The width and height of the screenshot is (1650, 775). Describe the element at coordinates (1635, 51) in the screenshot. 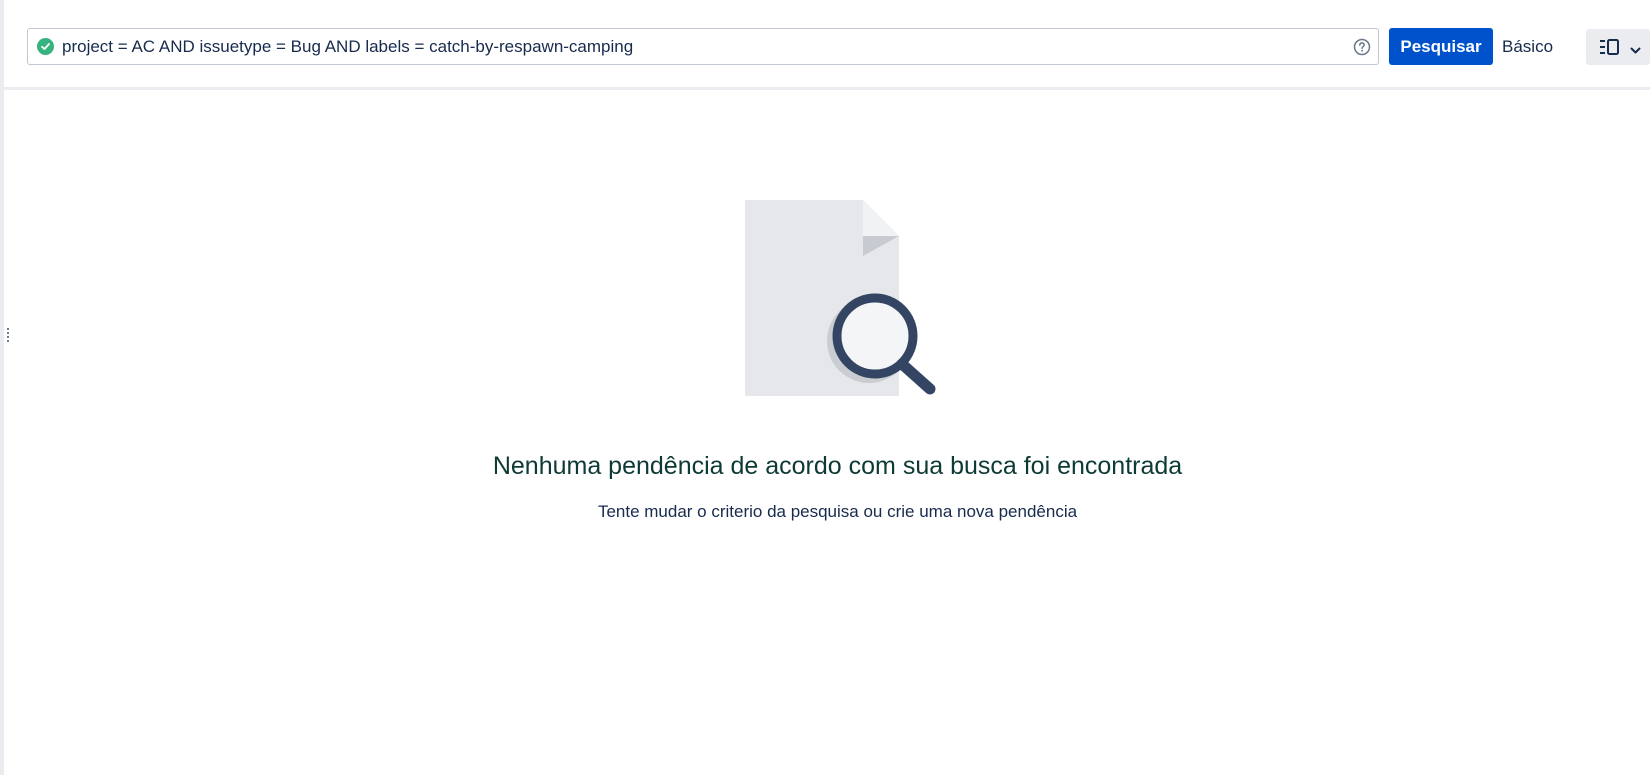

I see `chevron-down-icon` at that location.